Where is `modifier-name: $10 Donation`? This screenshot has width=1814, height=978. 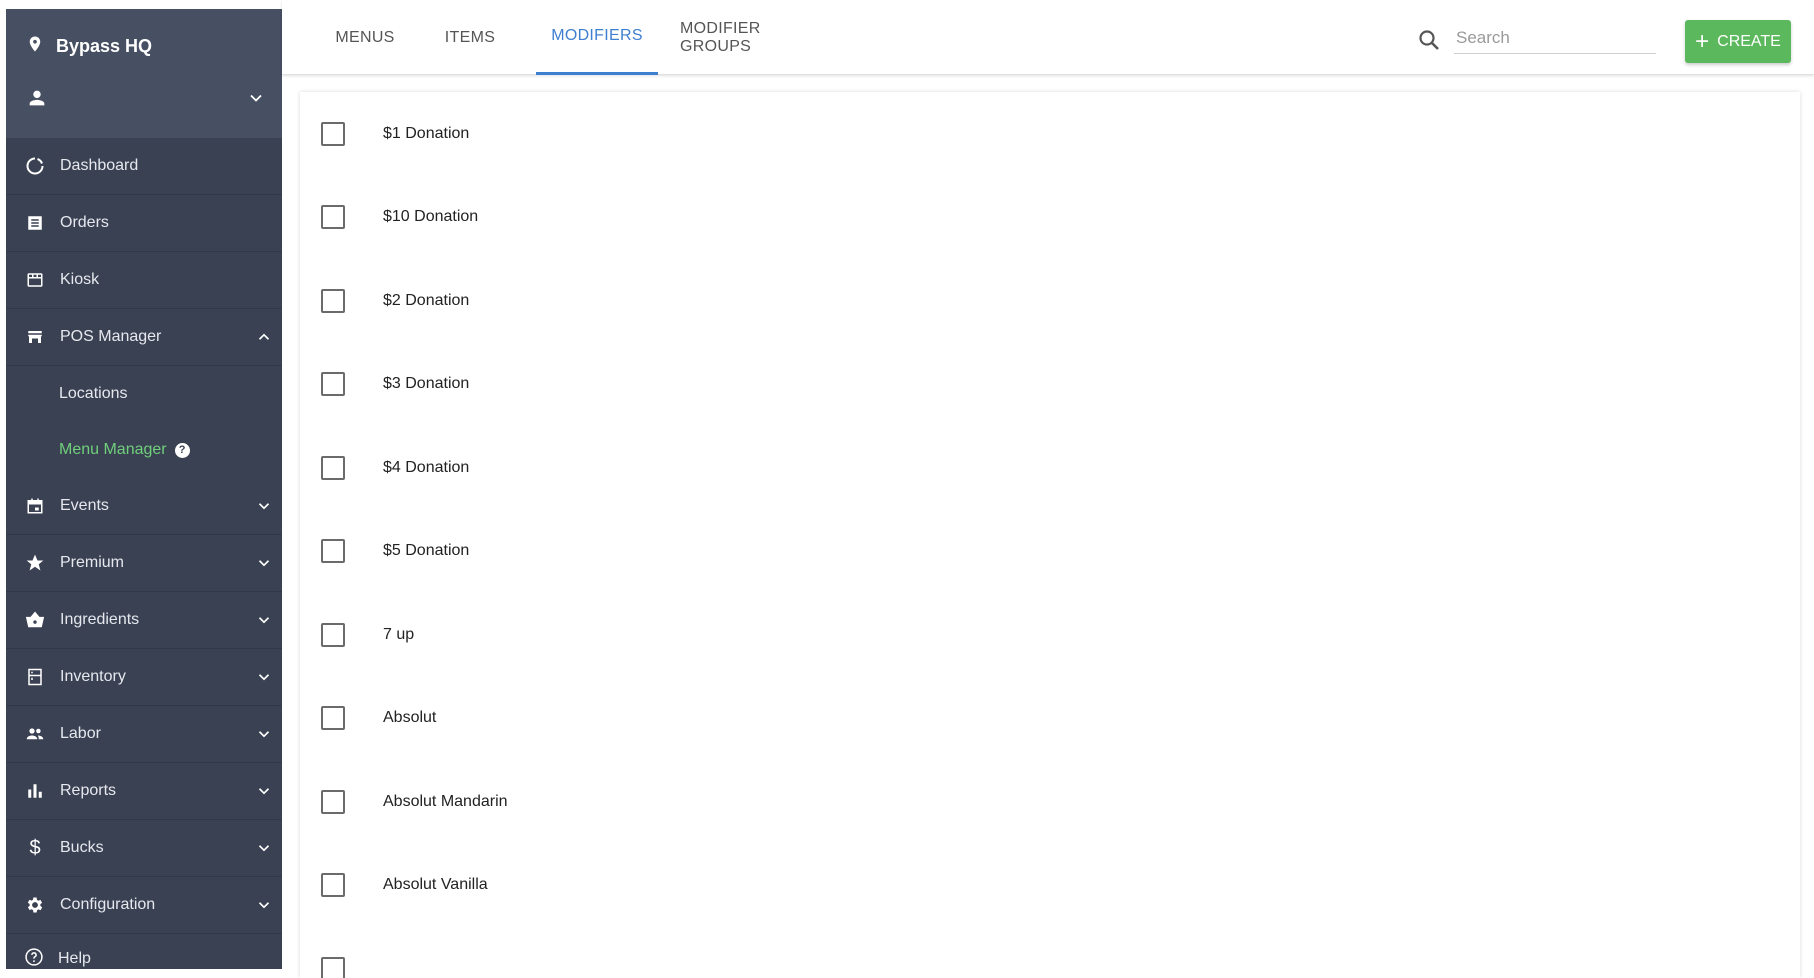
modifier-name: $10 Donation is located at coordinates (431, 217).